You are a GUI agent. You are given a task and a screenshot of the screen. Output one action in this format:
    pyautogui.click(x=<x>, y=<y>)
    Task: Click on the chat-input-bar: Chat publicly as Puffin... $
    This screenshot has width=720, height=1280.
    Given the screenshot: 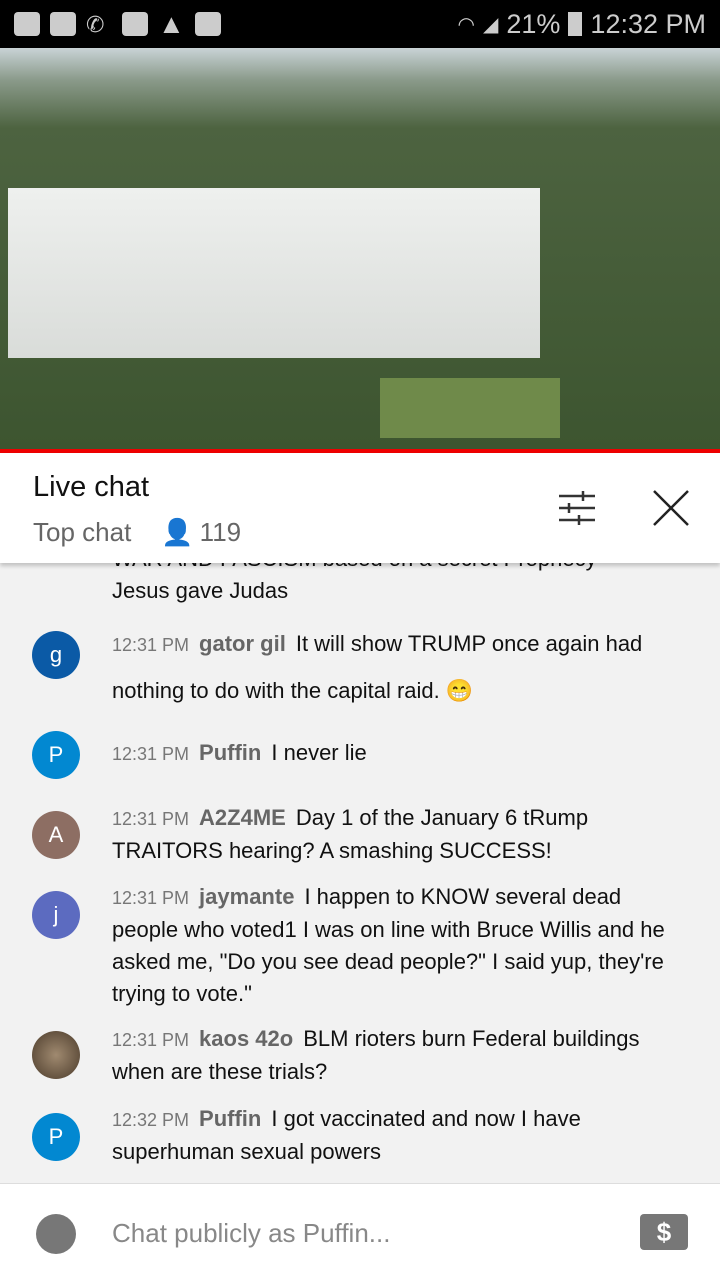 What is the action you would take?
    pyautogui.click(x=360, y=1231)
    